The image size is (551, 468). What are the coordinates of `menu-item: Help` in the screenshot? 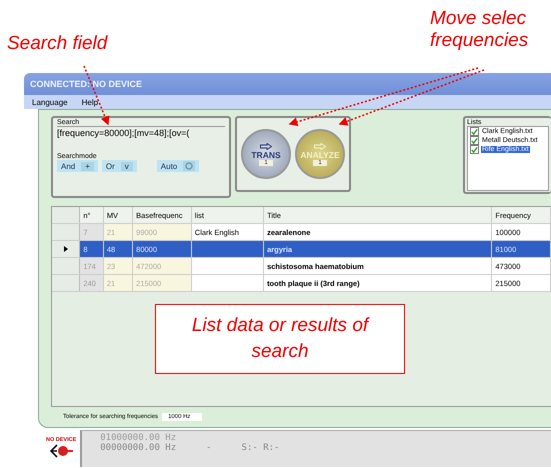 It's located at (90, 102).